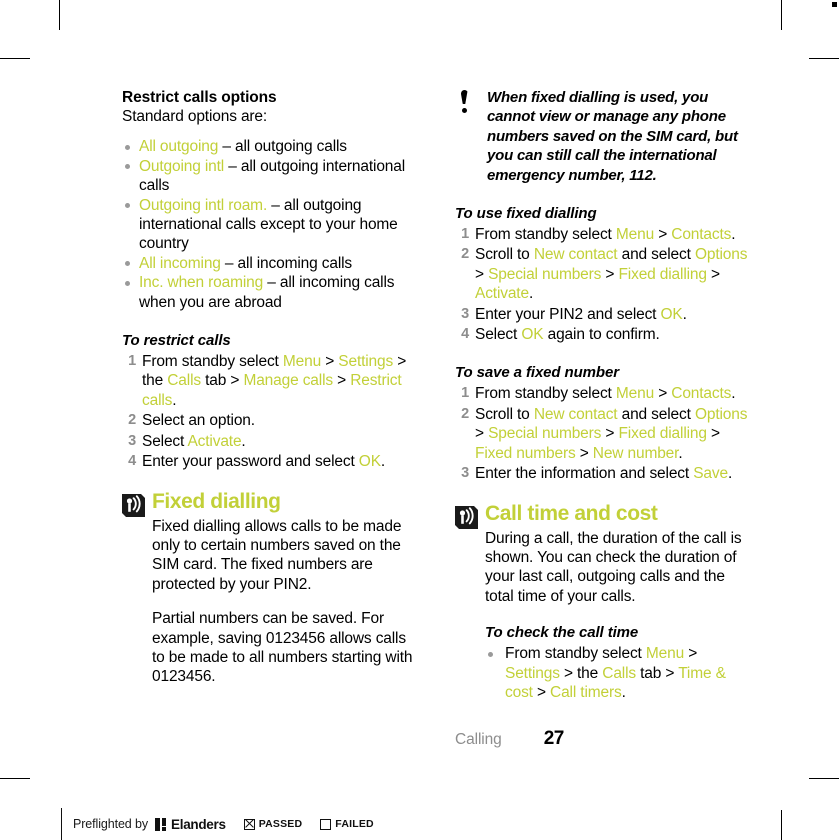  I want to click on elanders-logo-mark, so click(161, 824).